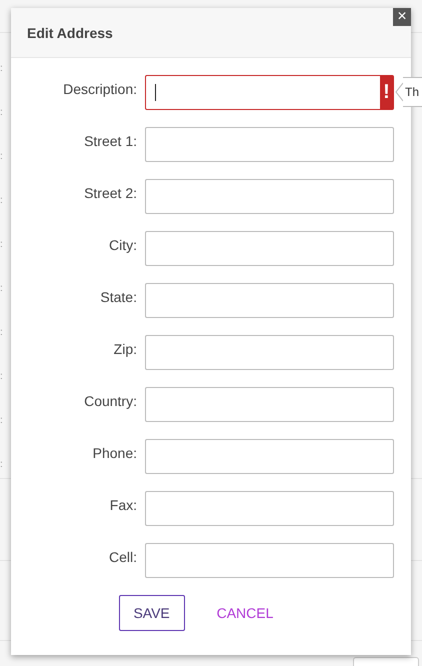 This screenshot has height=666, width=422. I want to click on field-label: Street 1:, so click(110, 140).